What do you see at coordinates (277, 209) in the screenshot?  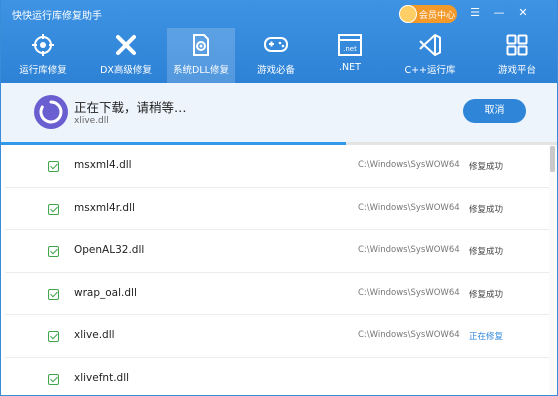 I see `dll-list-item: msxml4r.dll C:\Windows\SysWOW64 修复成功` at bounding box center [277, 209].